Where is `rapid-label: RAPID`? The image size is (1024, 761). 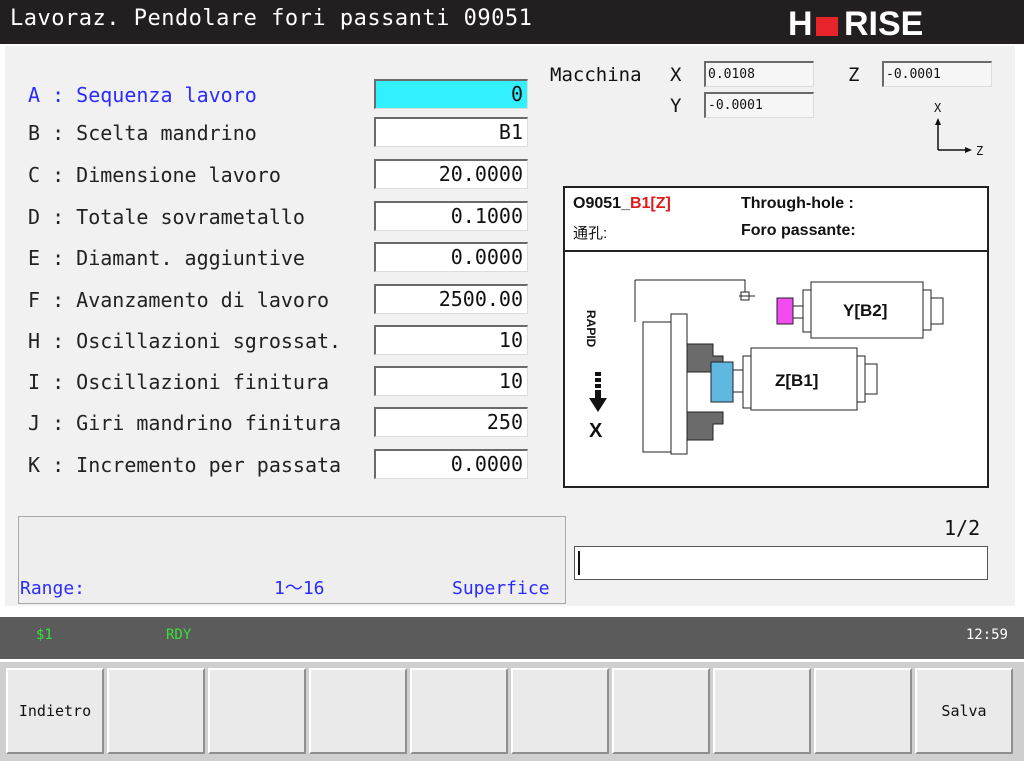
rapid-label: RAPID is located at coordinates (591, 329).